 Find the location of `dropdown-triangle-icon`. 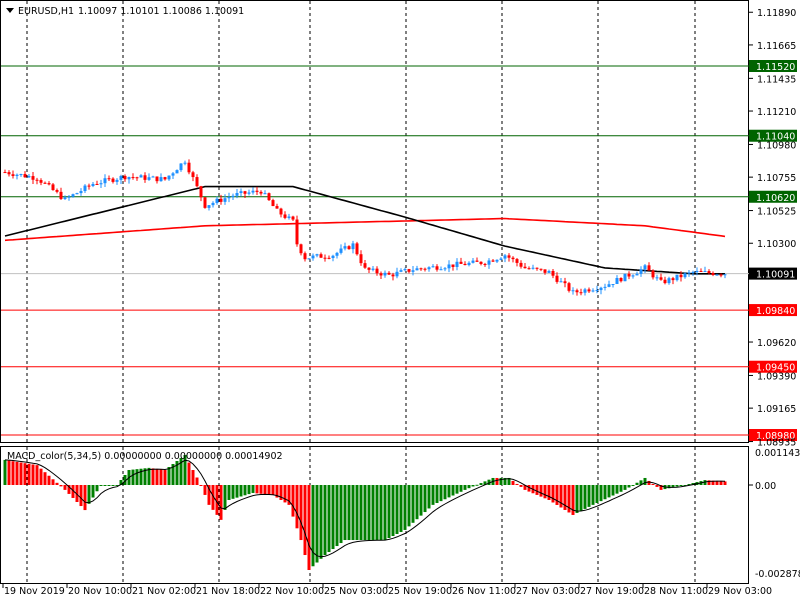

dropdown-triangle-icon is located at coordinates (10, 10).